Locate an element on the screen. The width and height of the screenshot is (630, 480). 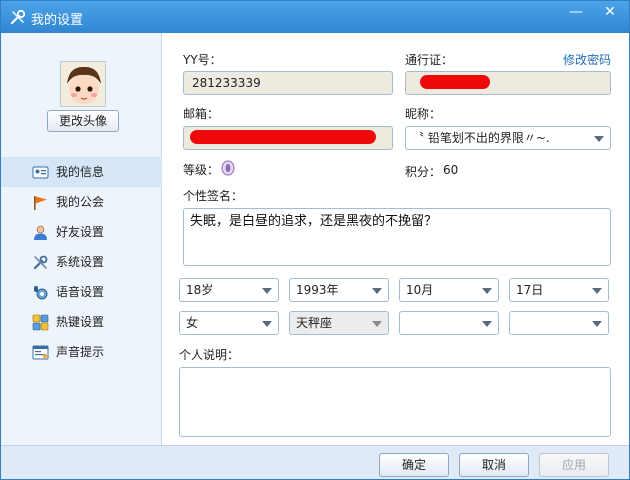
age-value: 18岁 is located at coordinates (200, 290).